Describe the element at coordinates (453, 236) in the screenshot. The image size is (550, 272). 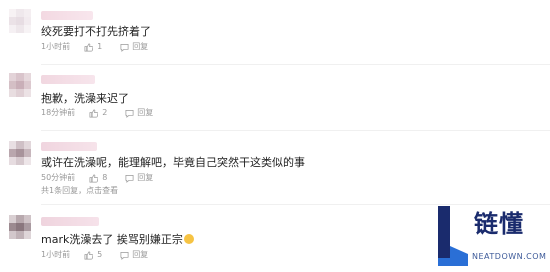
I see `neatdown-logo-icon` at that location.